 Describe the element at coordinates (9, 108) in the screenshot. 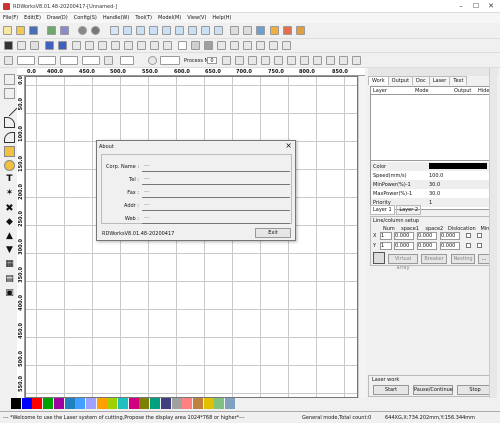

I see `line-tool-icon` at that location.